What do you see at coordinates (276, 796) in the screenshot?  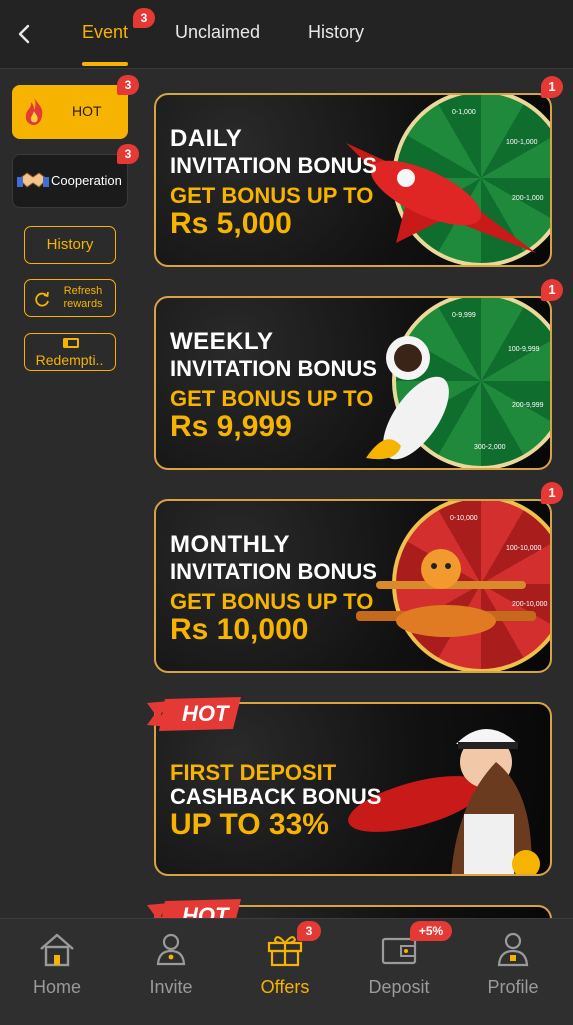 I see `banner-subtitle: CASHBACK BONUS` at bounding box center [276, 796].